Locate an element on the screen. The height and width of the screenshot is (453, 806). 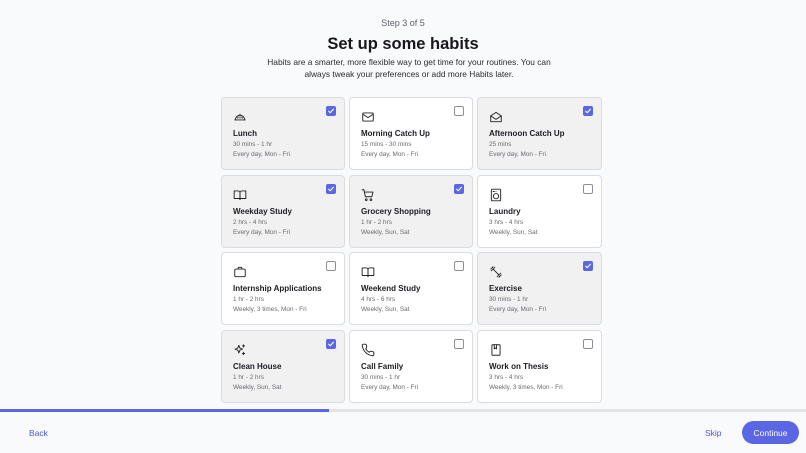
habit-name: Call Family is located at coordinates (382, 366).